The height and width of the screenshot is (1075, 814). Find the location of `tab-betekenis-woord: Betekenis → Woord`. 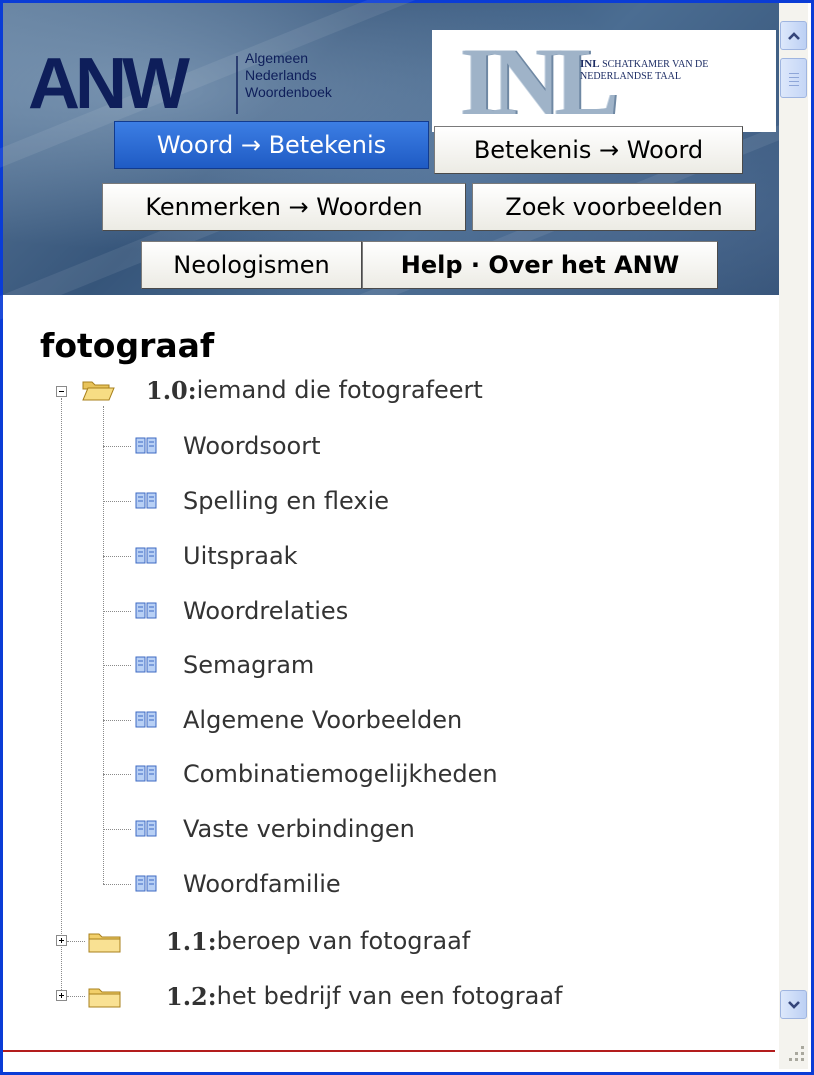

tab-betekenis-woord: Betekenis → Woord is located at coordinates (588, 150).